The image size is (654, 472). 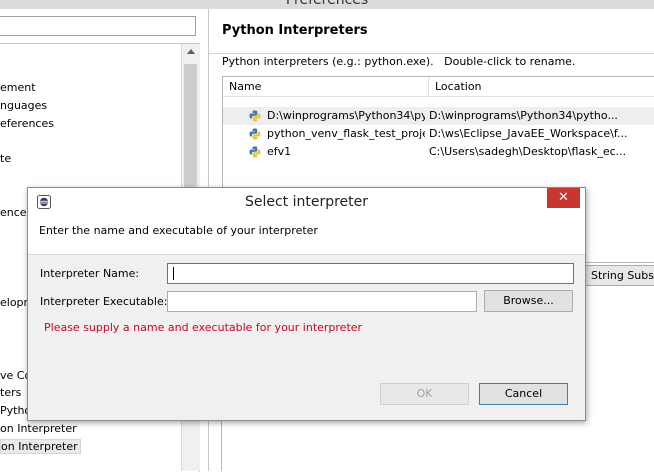 What do you see at coordinates (5, 158) in the screenshot?
I see `tree-item: te` at bounding box center [5, 158].